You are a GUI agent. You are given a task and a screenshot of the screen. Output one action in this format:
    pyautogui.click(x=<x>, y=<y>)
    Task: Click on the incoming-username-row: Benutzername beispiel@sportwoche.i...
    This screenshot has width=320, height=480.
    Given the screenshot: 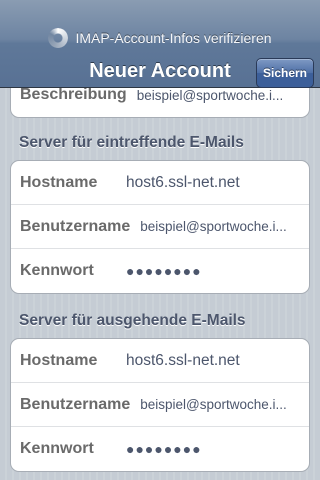 What is the action you would take?
    pyautogui.click(x=160, y=227)
    